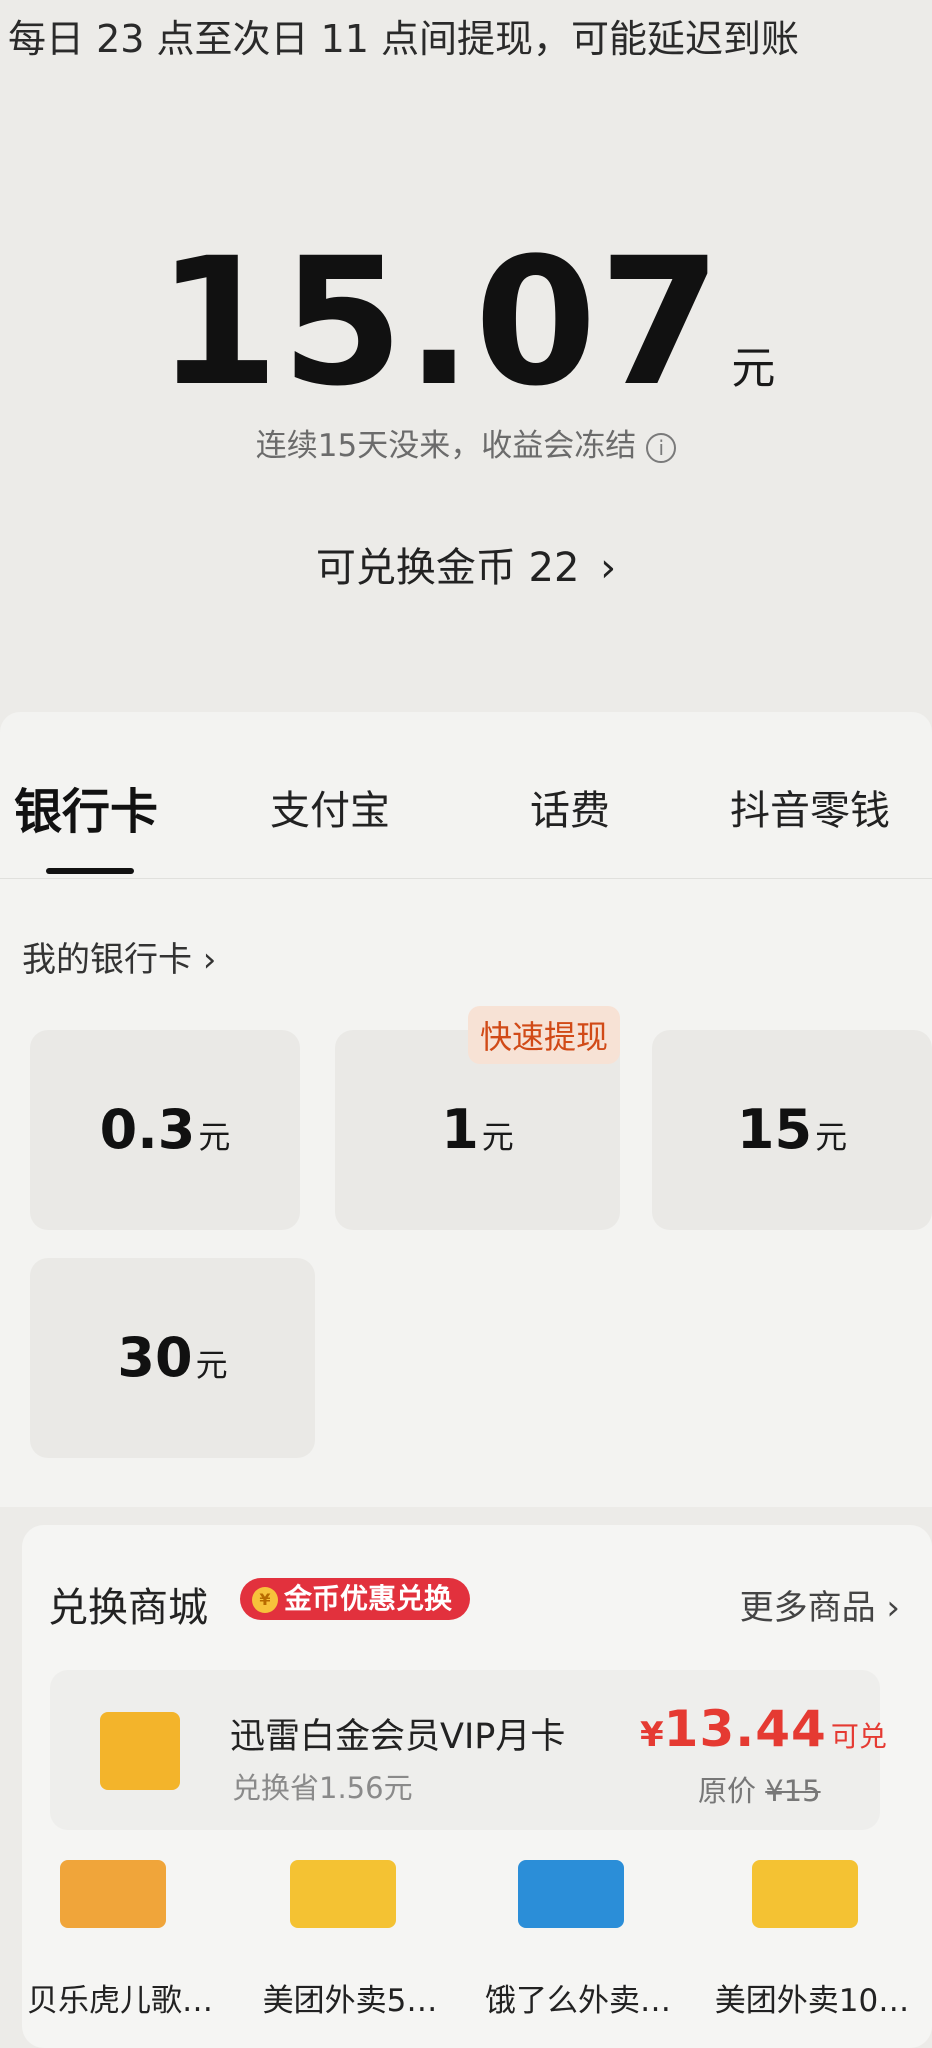 The image size is (932, 2048). What do you see at coordinates (446, 446) in the screenshot?
I see `freeze-warning-text: 连续15天没来，收益会冻结` at bounding box center [446, 446].